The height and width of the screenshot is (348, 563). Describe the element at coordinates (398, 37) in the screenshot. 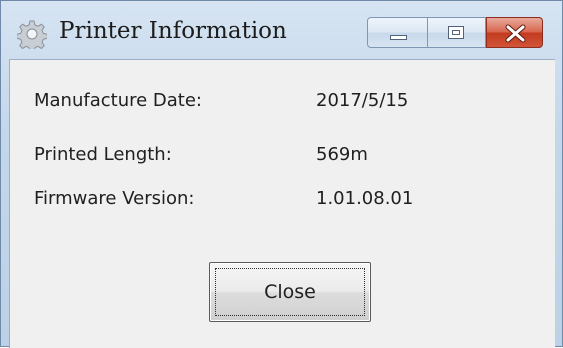

I see `minimize-icon` at that location.